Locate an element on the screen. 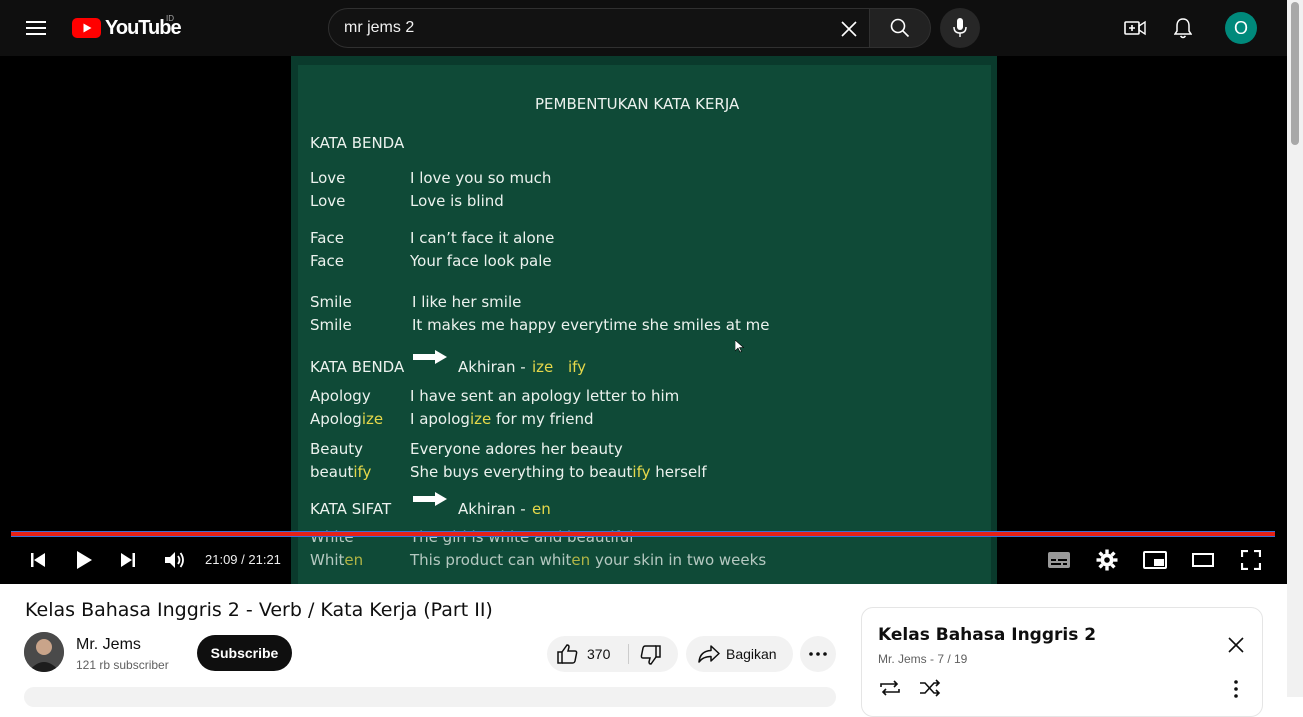 The height and width of the screenshot is (717, 1303). search-button is located at coordinates (900, 28).